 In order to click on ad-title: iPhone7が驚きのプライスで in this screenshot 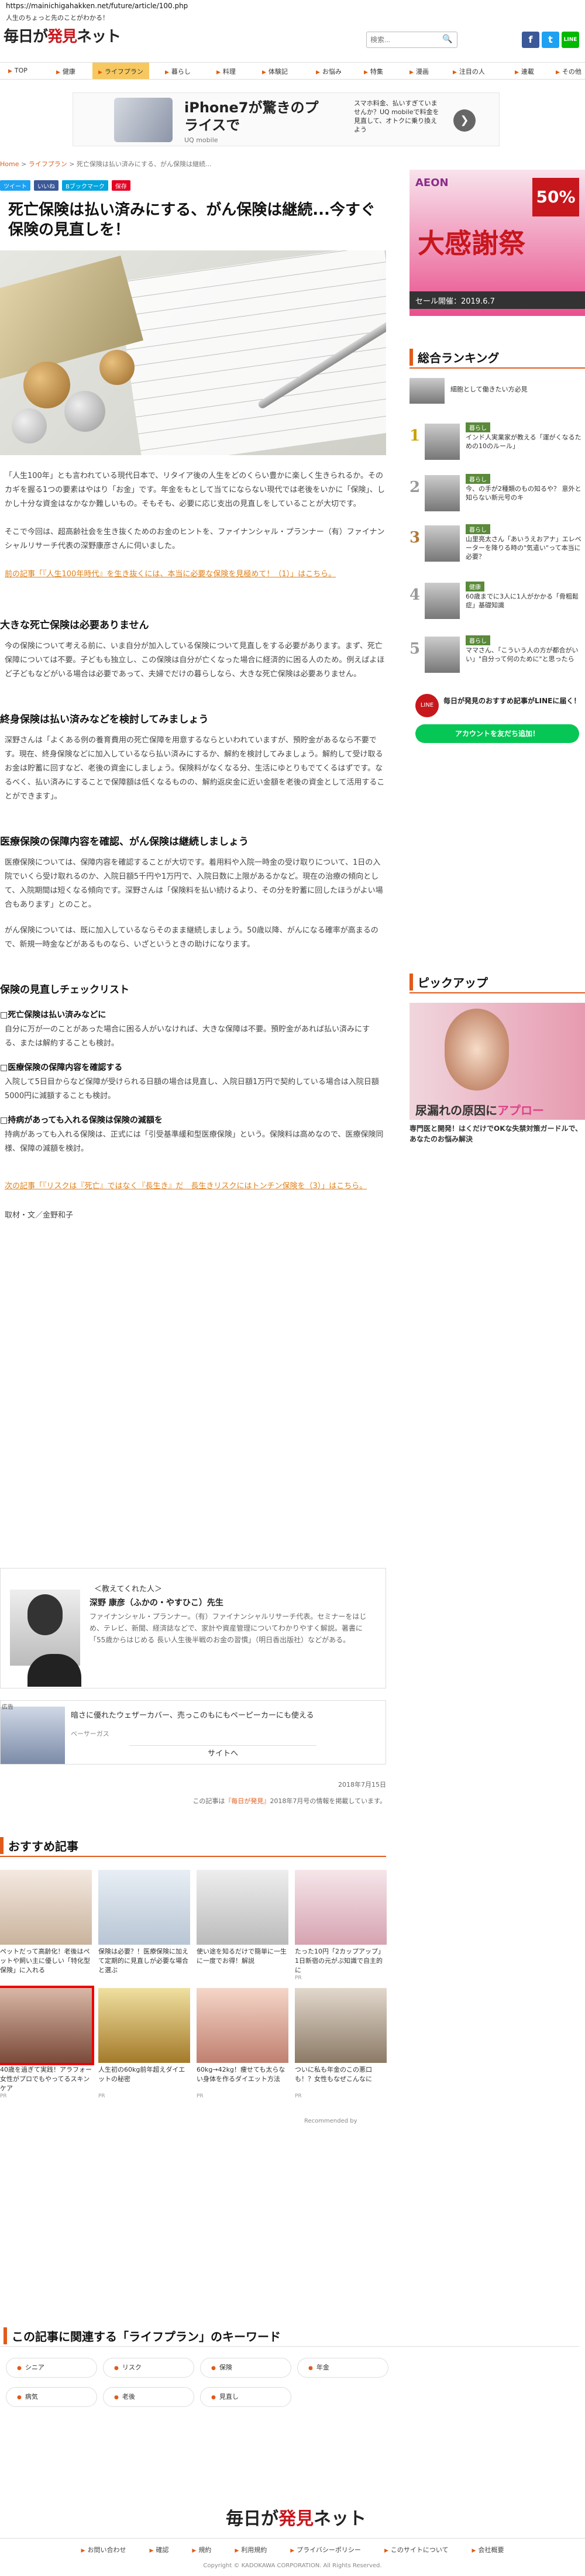, I will do `click(251, 116)`.